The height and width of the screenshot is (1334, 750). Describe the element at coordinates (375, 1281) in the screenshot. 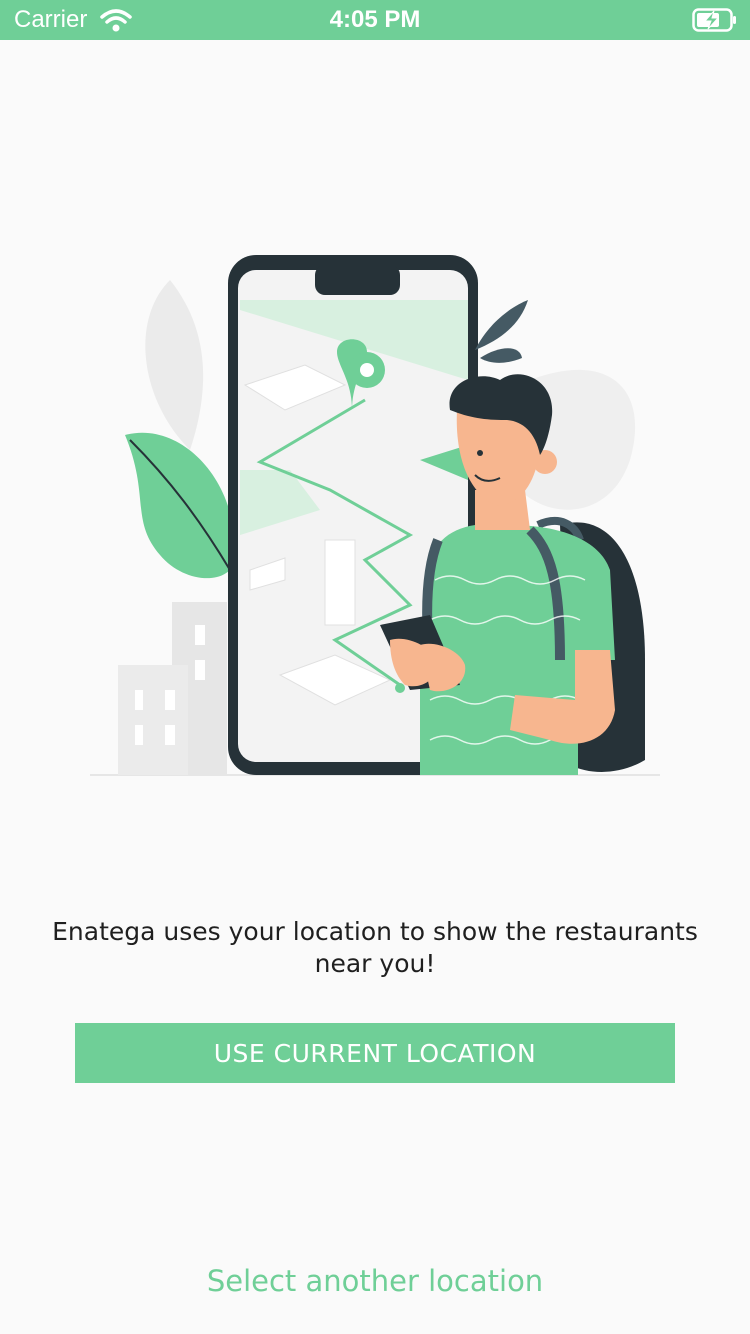

I see `select-another-location-link: Select another location` at that location.